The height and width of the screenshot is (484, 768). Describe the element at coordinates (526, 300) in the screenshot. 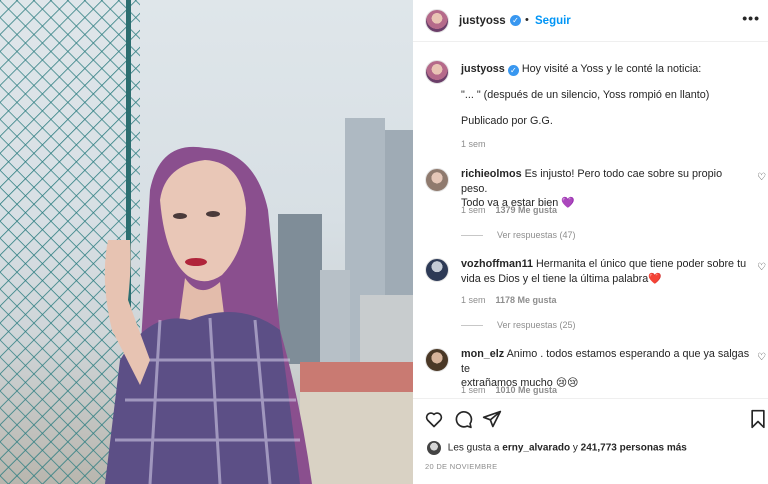

I see `comment-likes: 1178 Me gusta` at that location.